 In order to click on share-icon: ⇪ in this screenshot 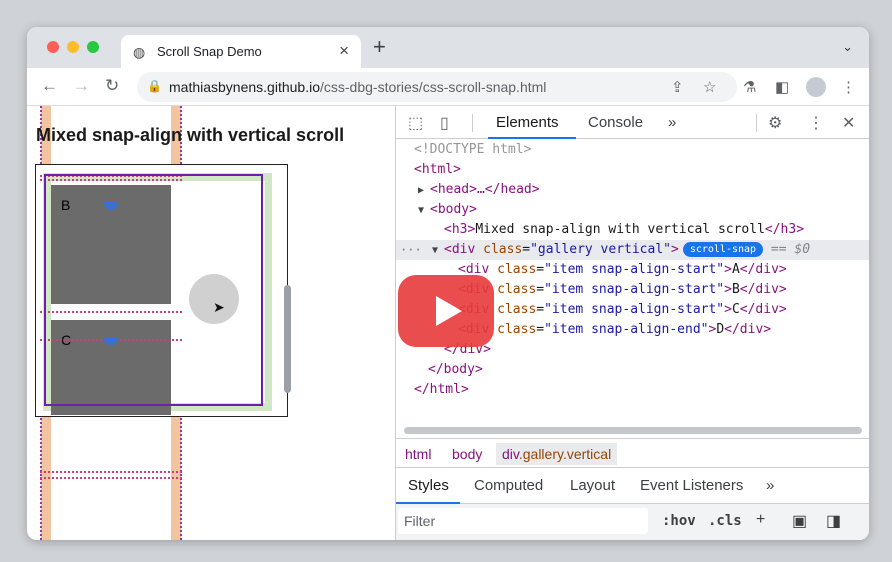, I will do `click(677, 87)`.